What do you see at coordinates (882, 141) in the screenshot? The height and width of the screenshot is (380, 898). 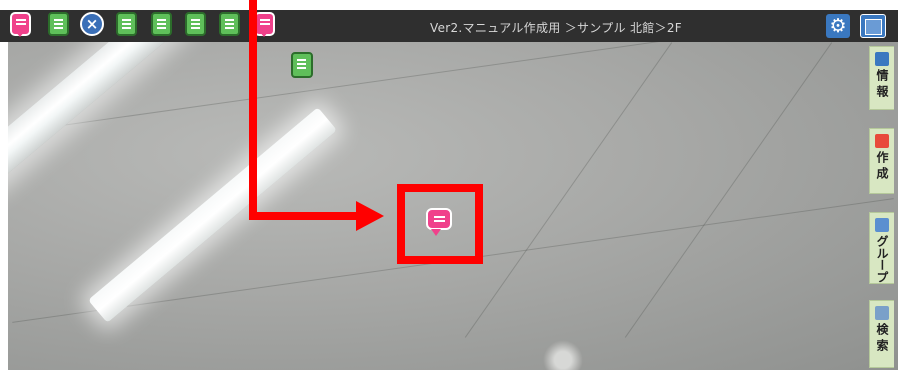 I see `create-icon` at bounding box center [882, 141].